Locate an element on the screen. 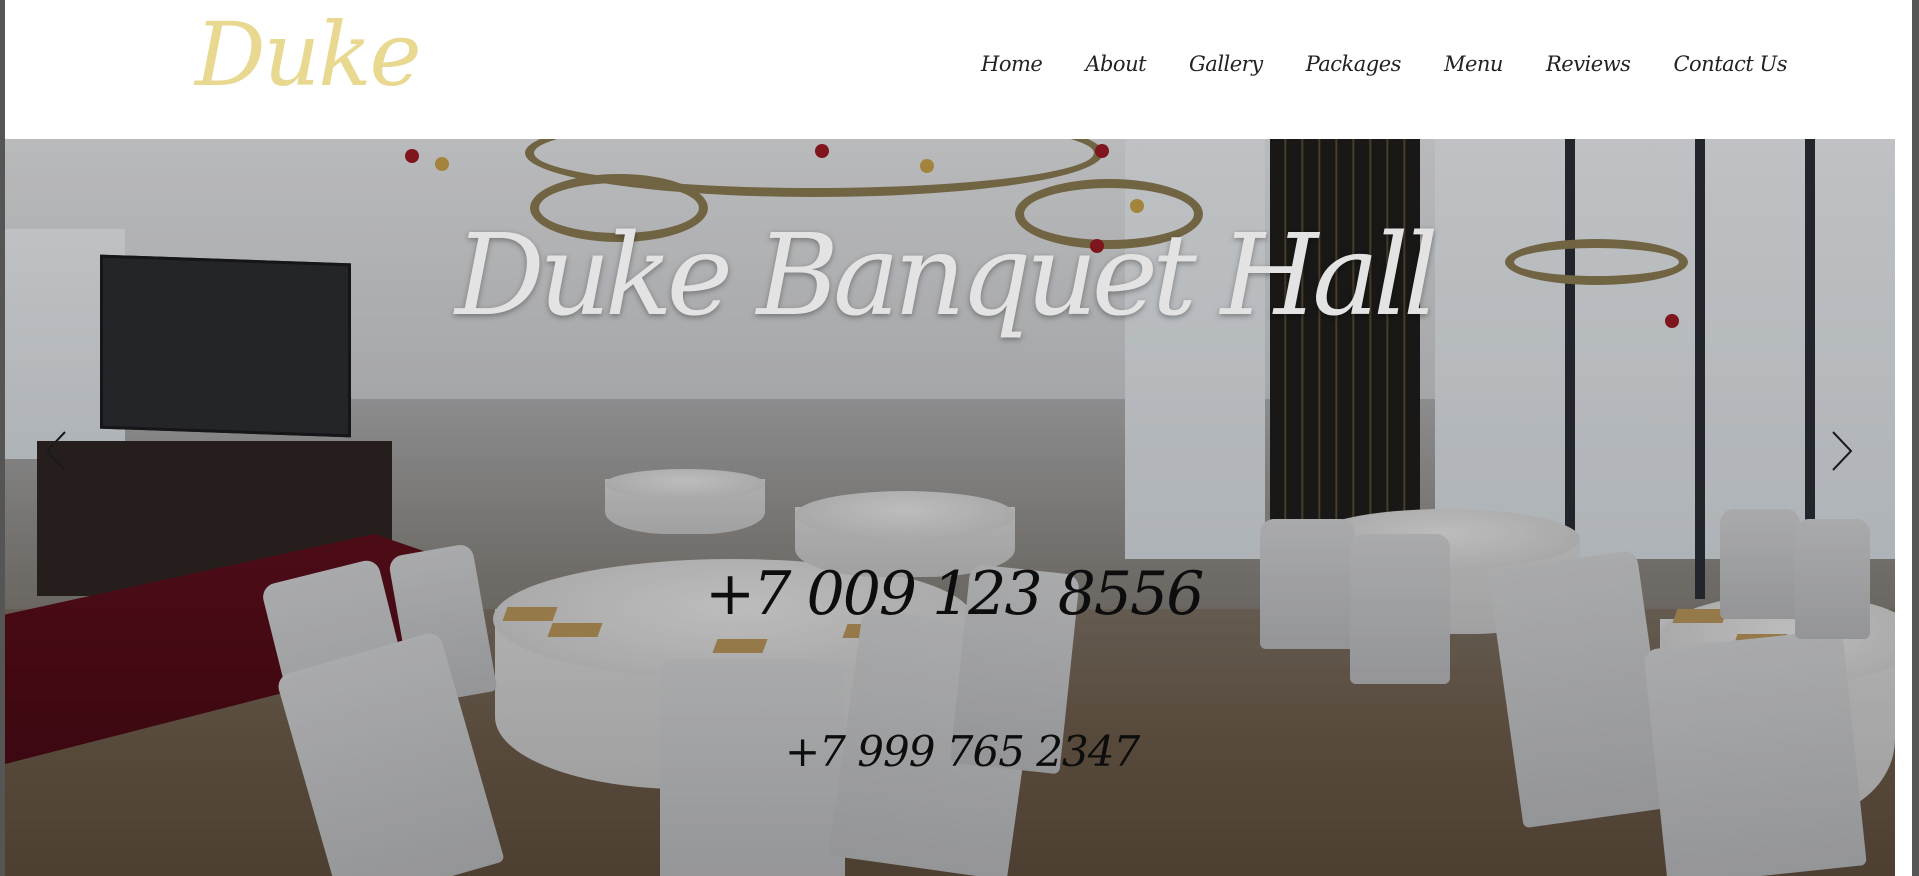 The image size is (1919, 876). nav-link-home: Home is located at coordinates (1012, 64).